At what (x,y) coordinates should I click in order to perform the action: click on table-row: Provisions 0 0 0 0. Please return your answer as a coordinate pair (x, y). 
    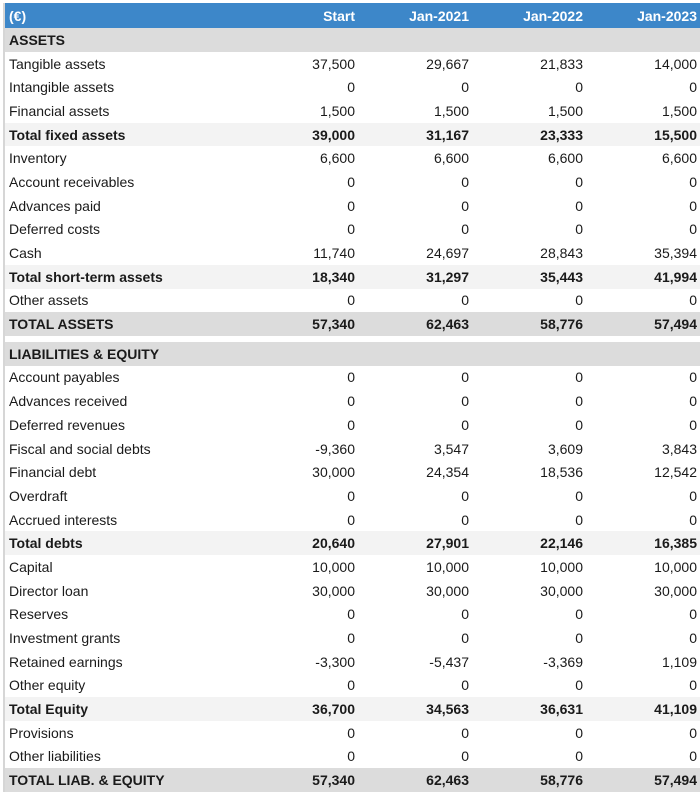
    Looking at the image, I should click on (352, 732).